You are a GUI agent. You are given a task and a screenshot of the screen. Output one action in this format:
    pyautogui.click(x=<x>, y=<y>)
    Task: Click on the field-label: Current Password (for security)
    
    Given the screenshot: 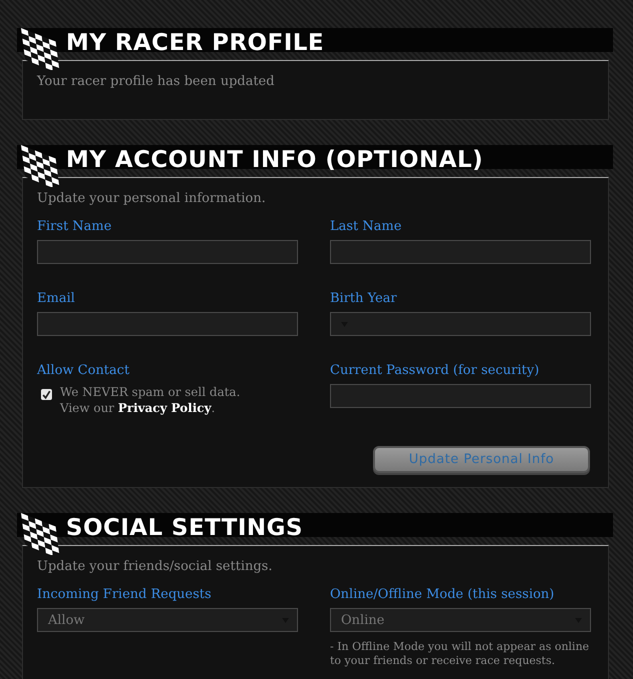 What is the action you would take?
    pyautogui.click(x=435, y=371)
    